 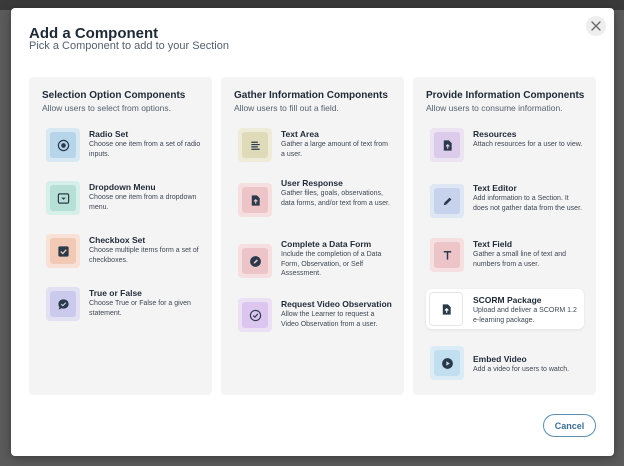 I want to click on component-name: Text Field, so click(x=493, y=244).